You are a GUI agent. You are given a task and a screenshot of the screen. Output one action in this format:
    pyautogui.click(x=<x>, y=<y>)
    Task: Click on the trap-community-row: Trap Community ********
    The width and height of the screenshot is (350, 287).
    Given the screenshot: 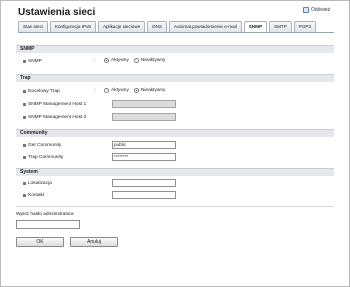 What is the action you would take?
    pyautogui.click(x=175, y=158)
    